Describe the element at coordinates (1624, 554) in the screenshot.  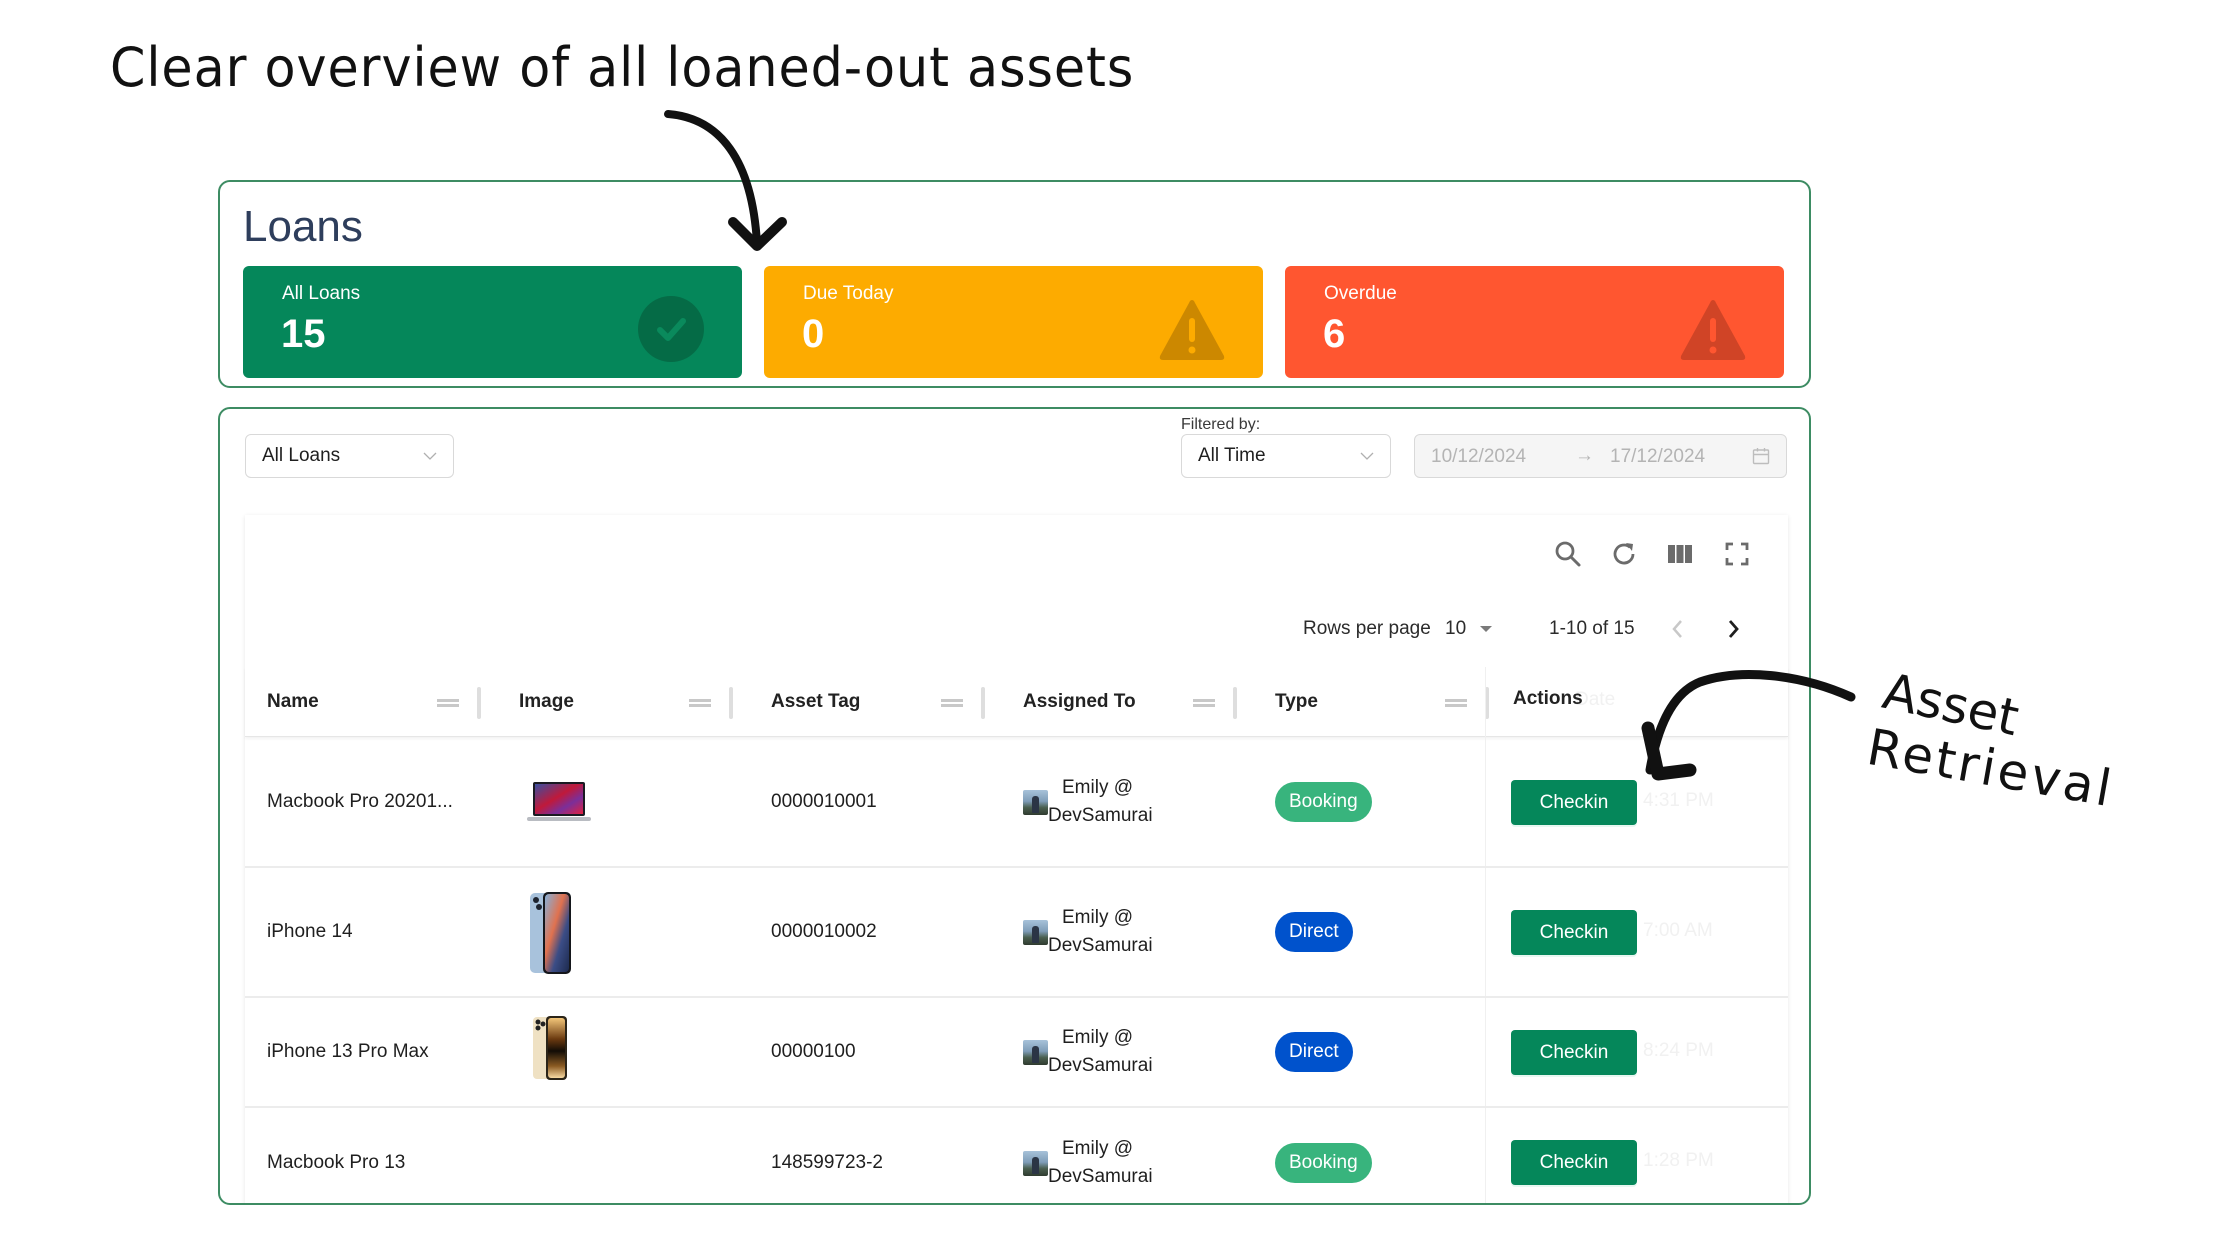
I see `refresh-icon` at that location.